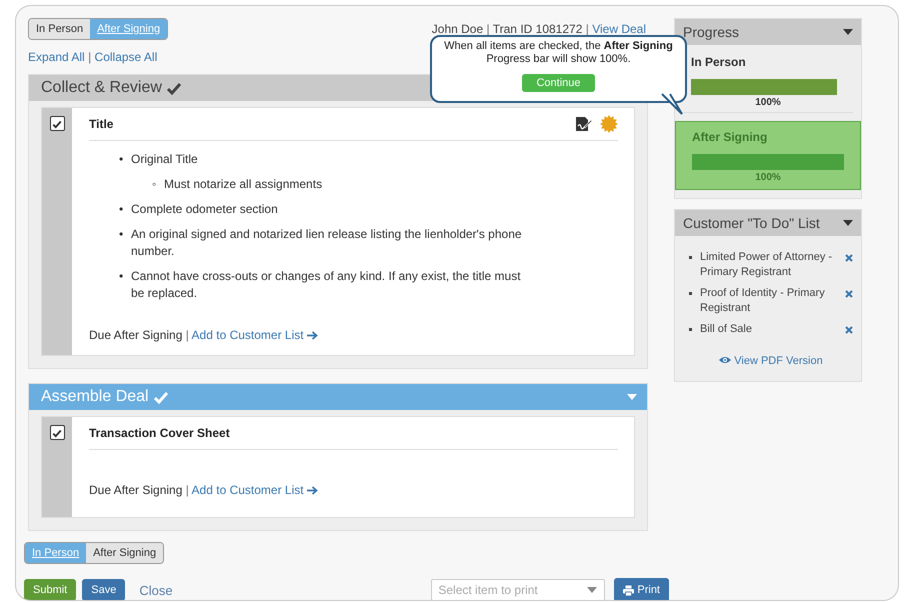 Image resolution: width=905 pixels, height=603 pixels. I want to click on print-select: Select item to print, so click(518, 589).